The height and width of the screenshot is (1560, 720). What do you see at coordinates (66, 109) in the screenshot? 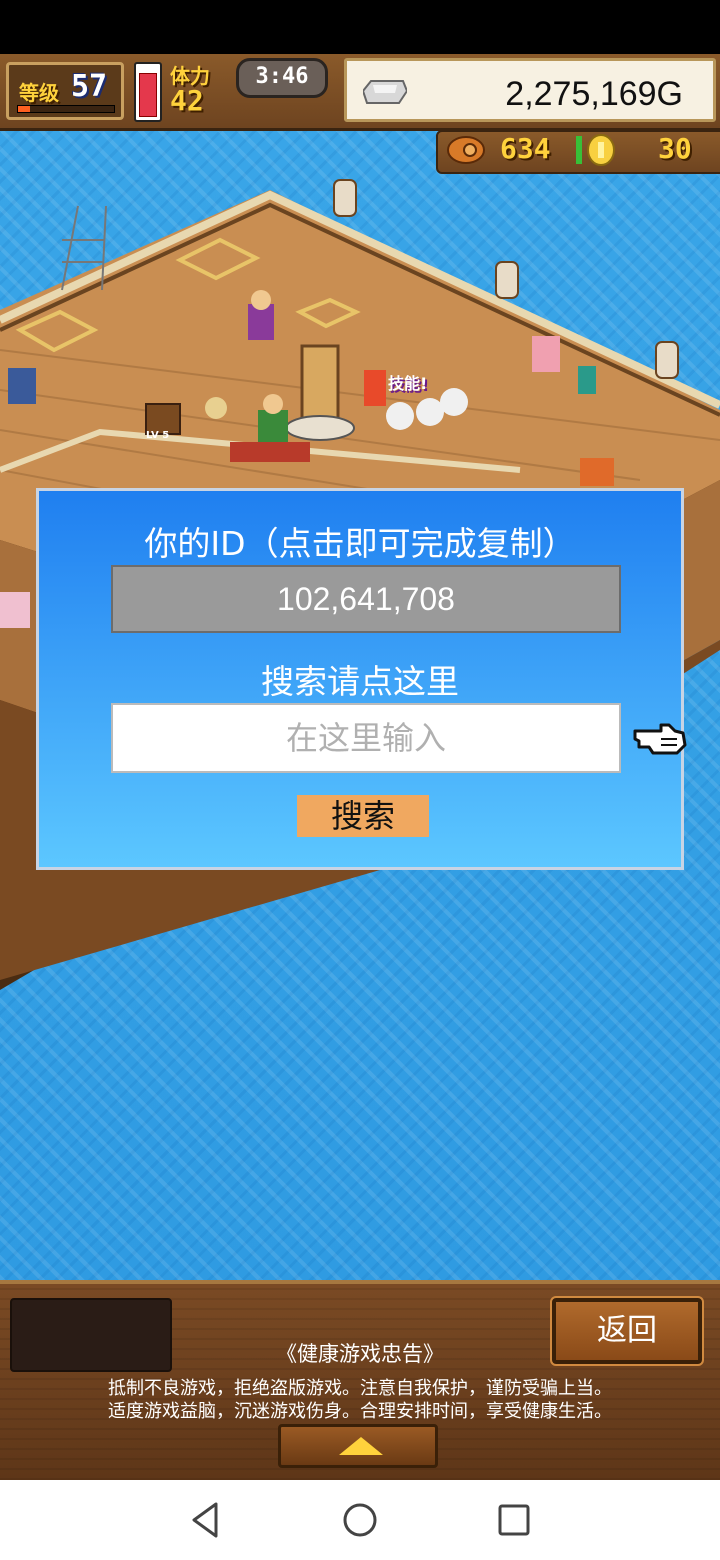
I see `experience-bar` at bounding box center [66, 109].